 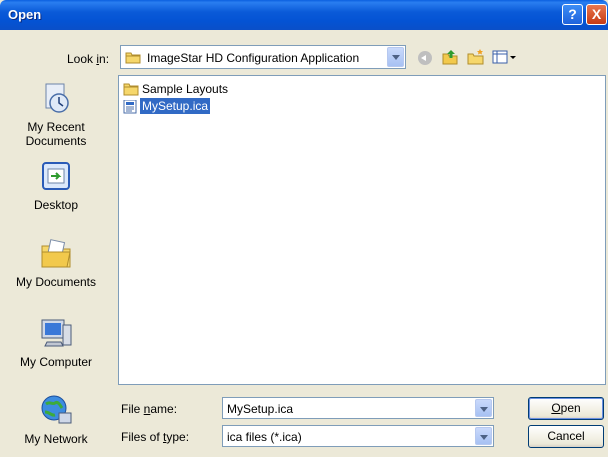 I want to click on views-menu-icon, so click(x=505, y=57).